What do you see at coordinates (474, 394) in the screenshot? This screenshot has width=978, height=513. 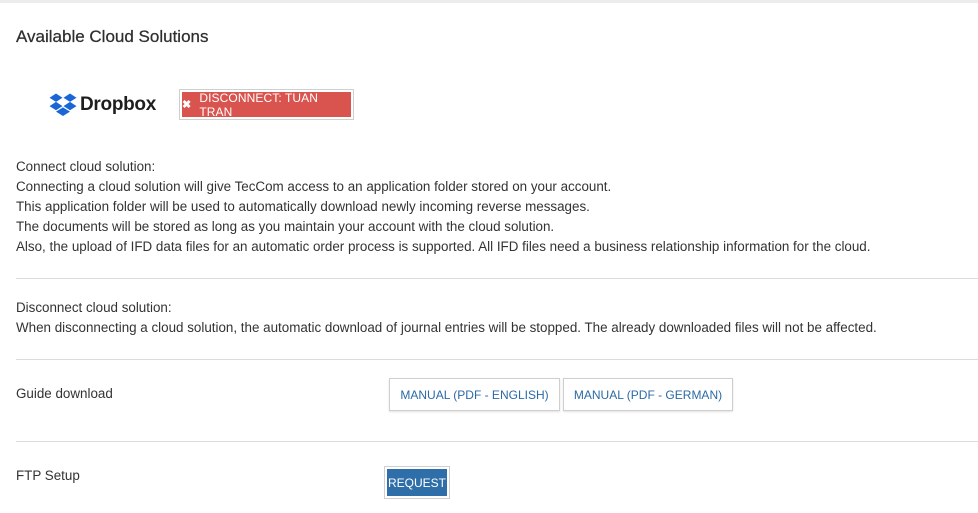 I see `manual-english-button: MANUAL (PDF - ENGLISH)` at bounding box center [474, 394].